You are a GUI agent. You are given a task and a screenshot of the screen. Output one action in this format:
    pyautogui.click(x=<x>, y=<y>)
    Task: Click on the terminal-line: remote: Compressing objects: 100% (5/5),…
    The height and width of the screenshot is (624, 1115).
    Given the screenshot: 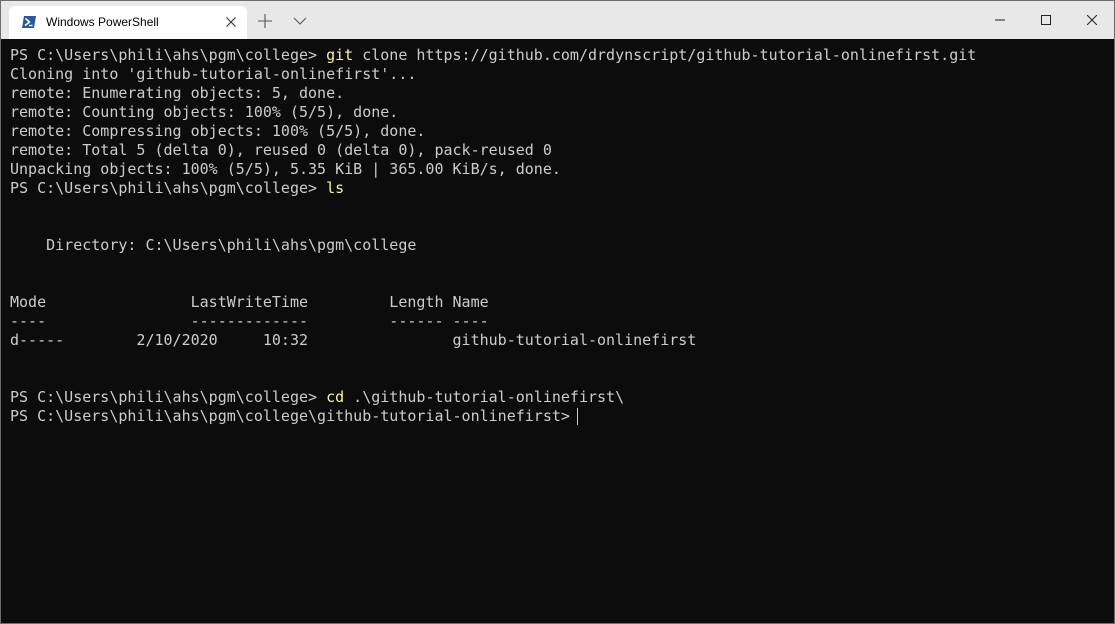 What is the action you would take?
    pyautogui.click(x=218, y=131)
    